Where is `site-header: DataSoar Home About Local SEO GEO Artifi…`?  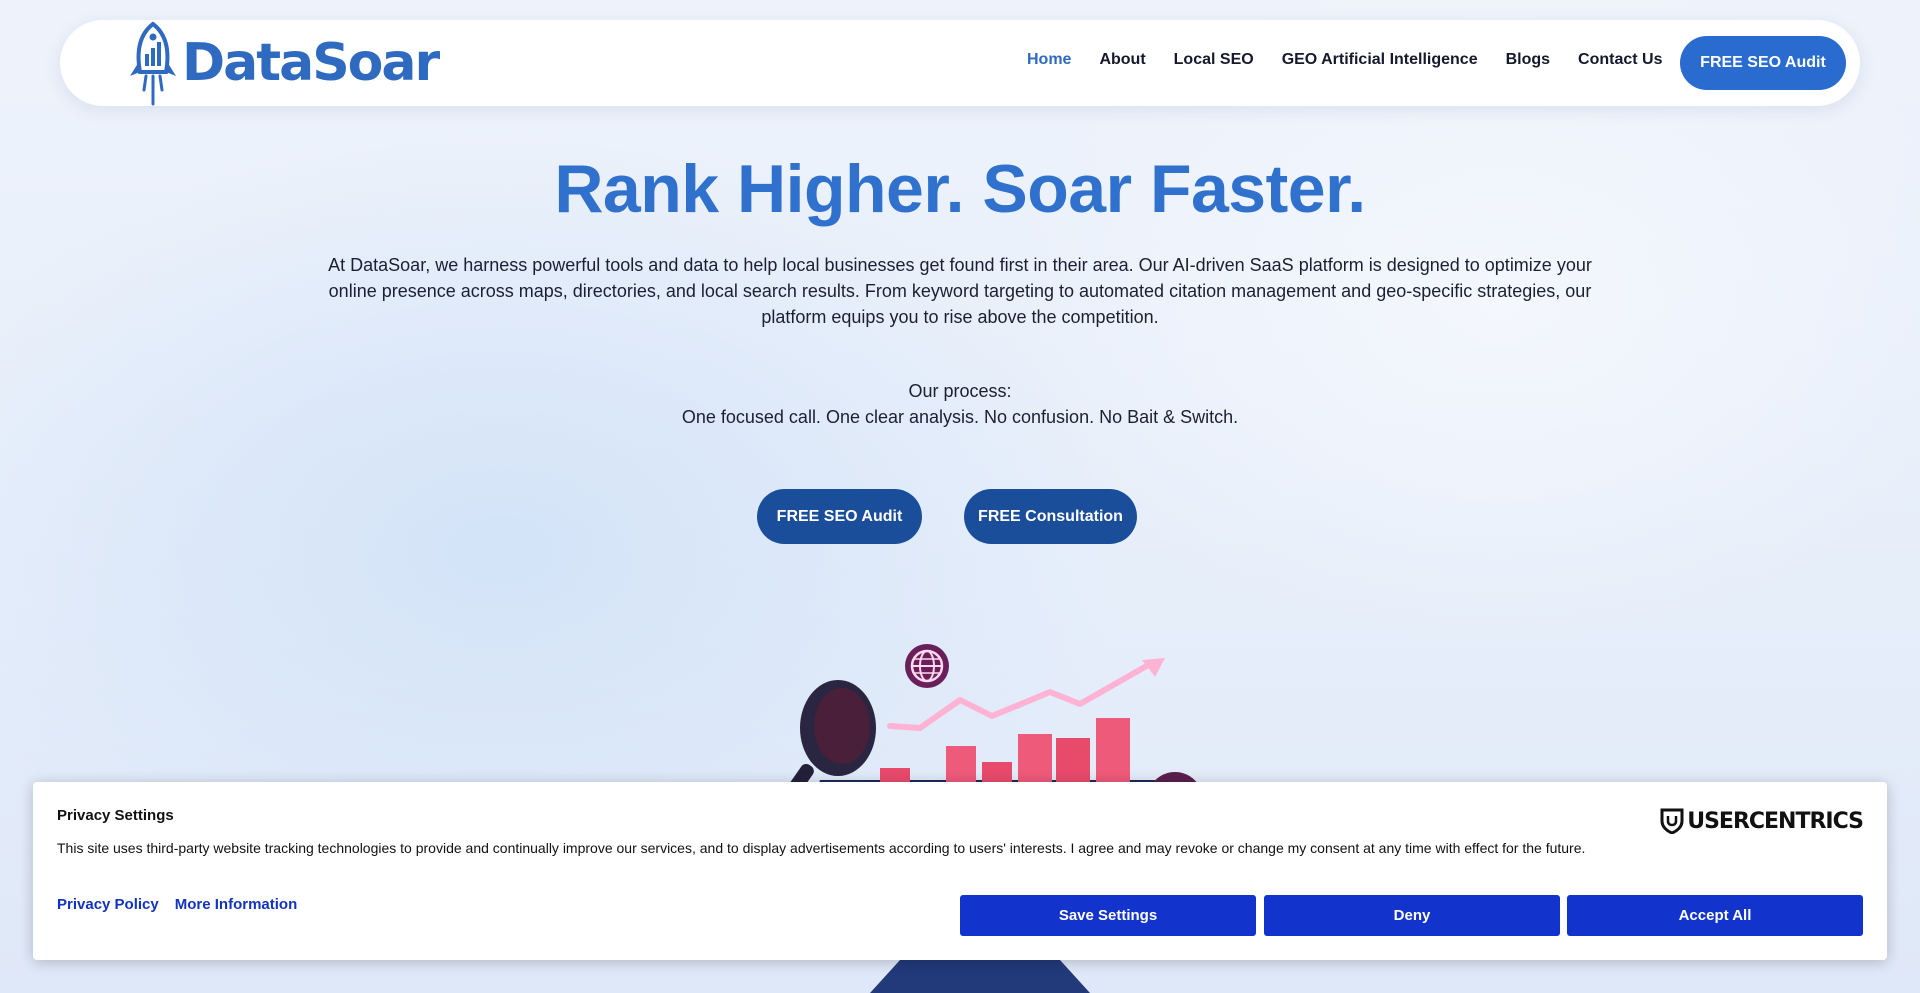
site-header: DataSoar Home About Local SEO GEO Artifi… is located at coordinates (960, 63).